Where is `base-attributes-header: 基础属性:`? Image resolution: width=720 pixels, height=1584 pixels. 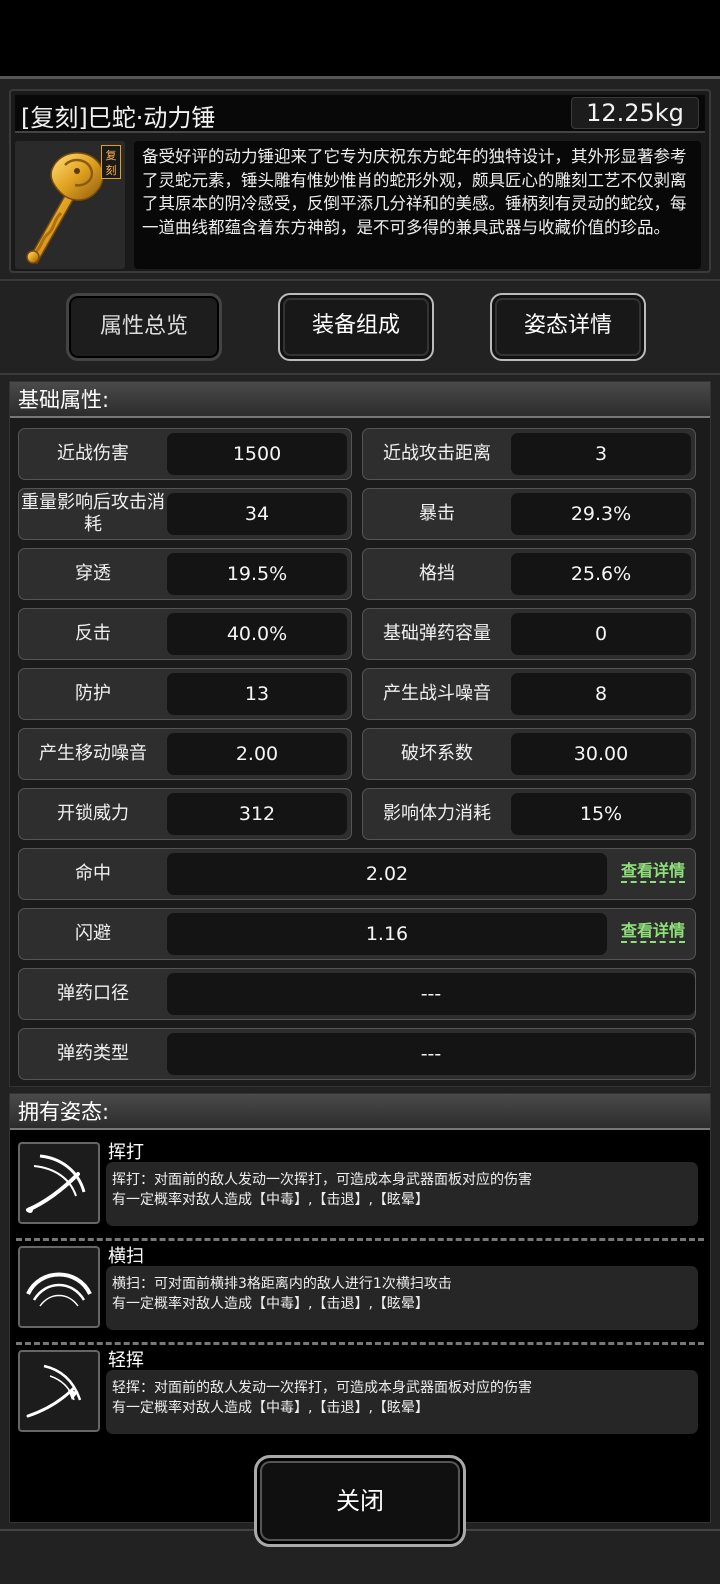 base-attributes-header: 基础属性: is located at coordinates (360, 400).